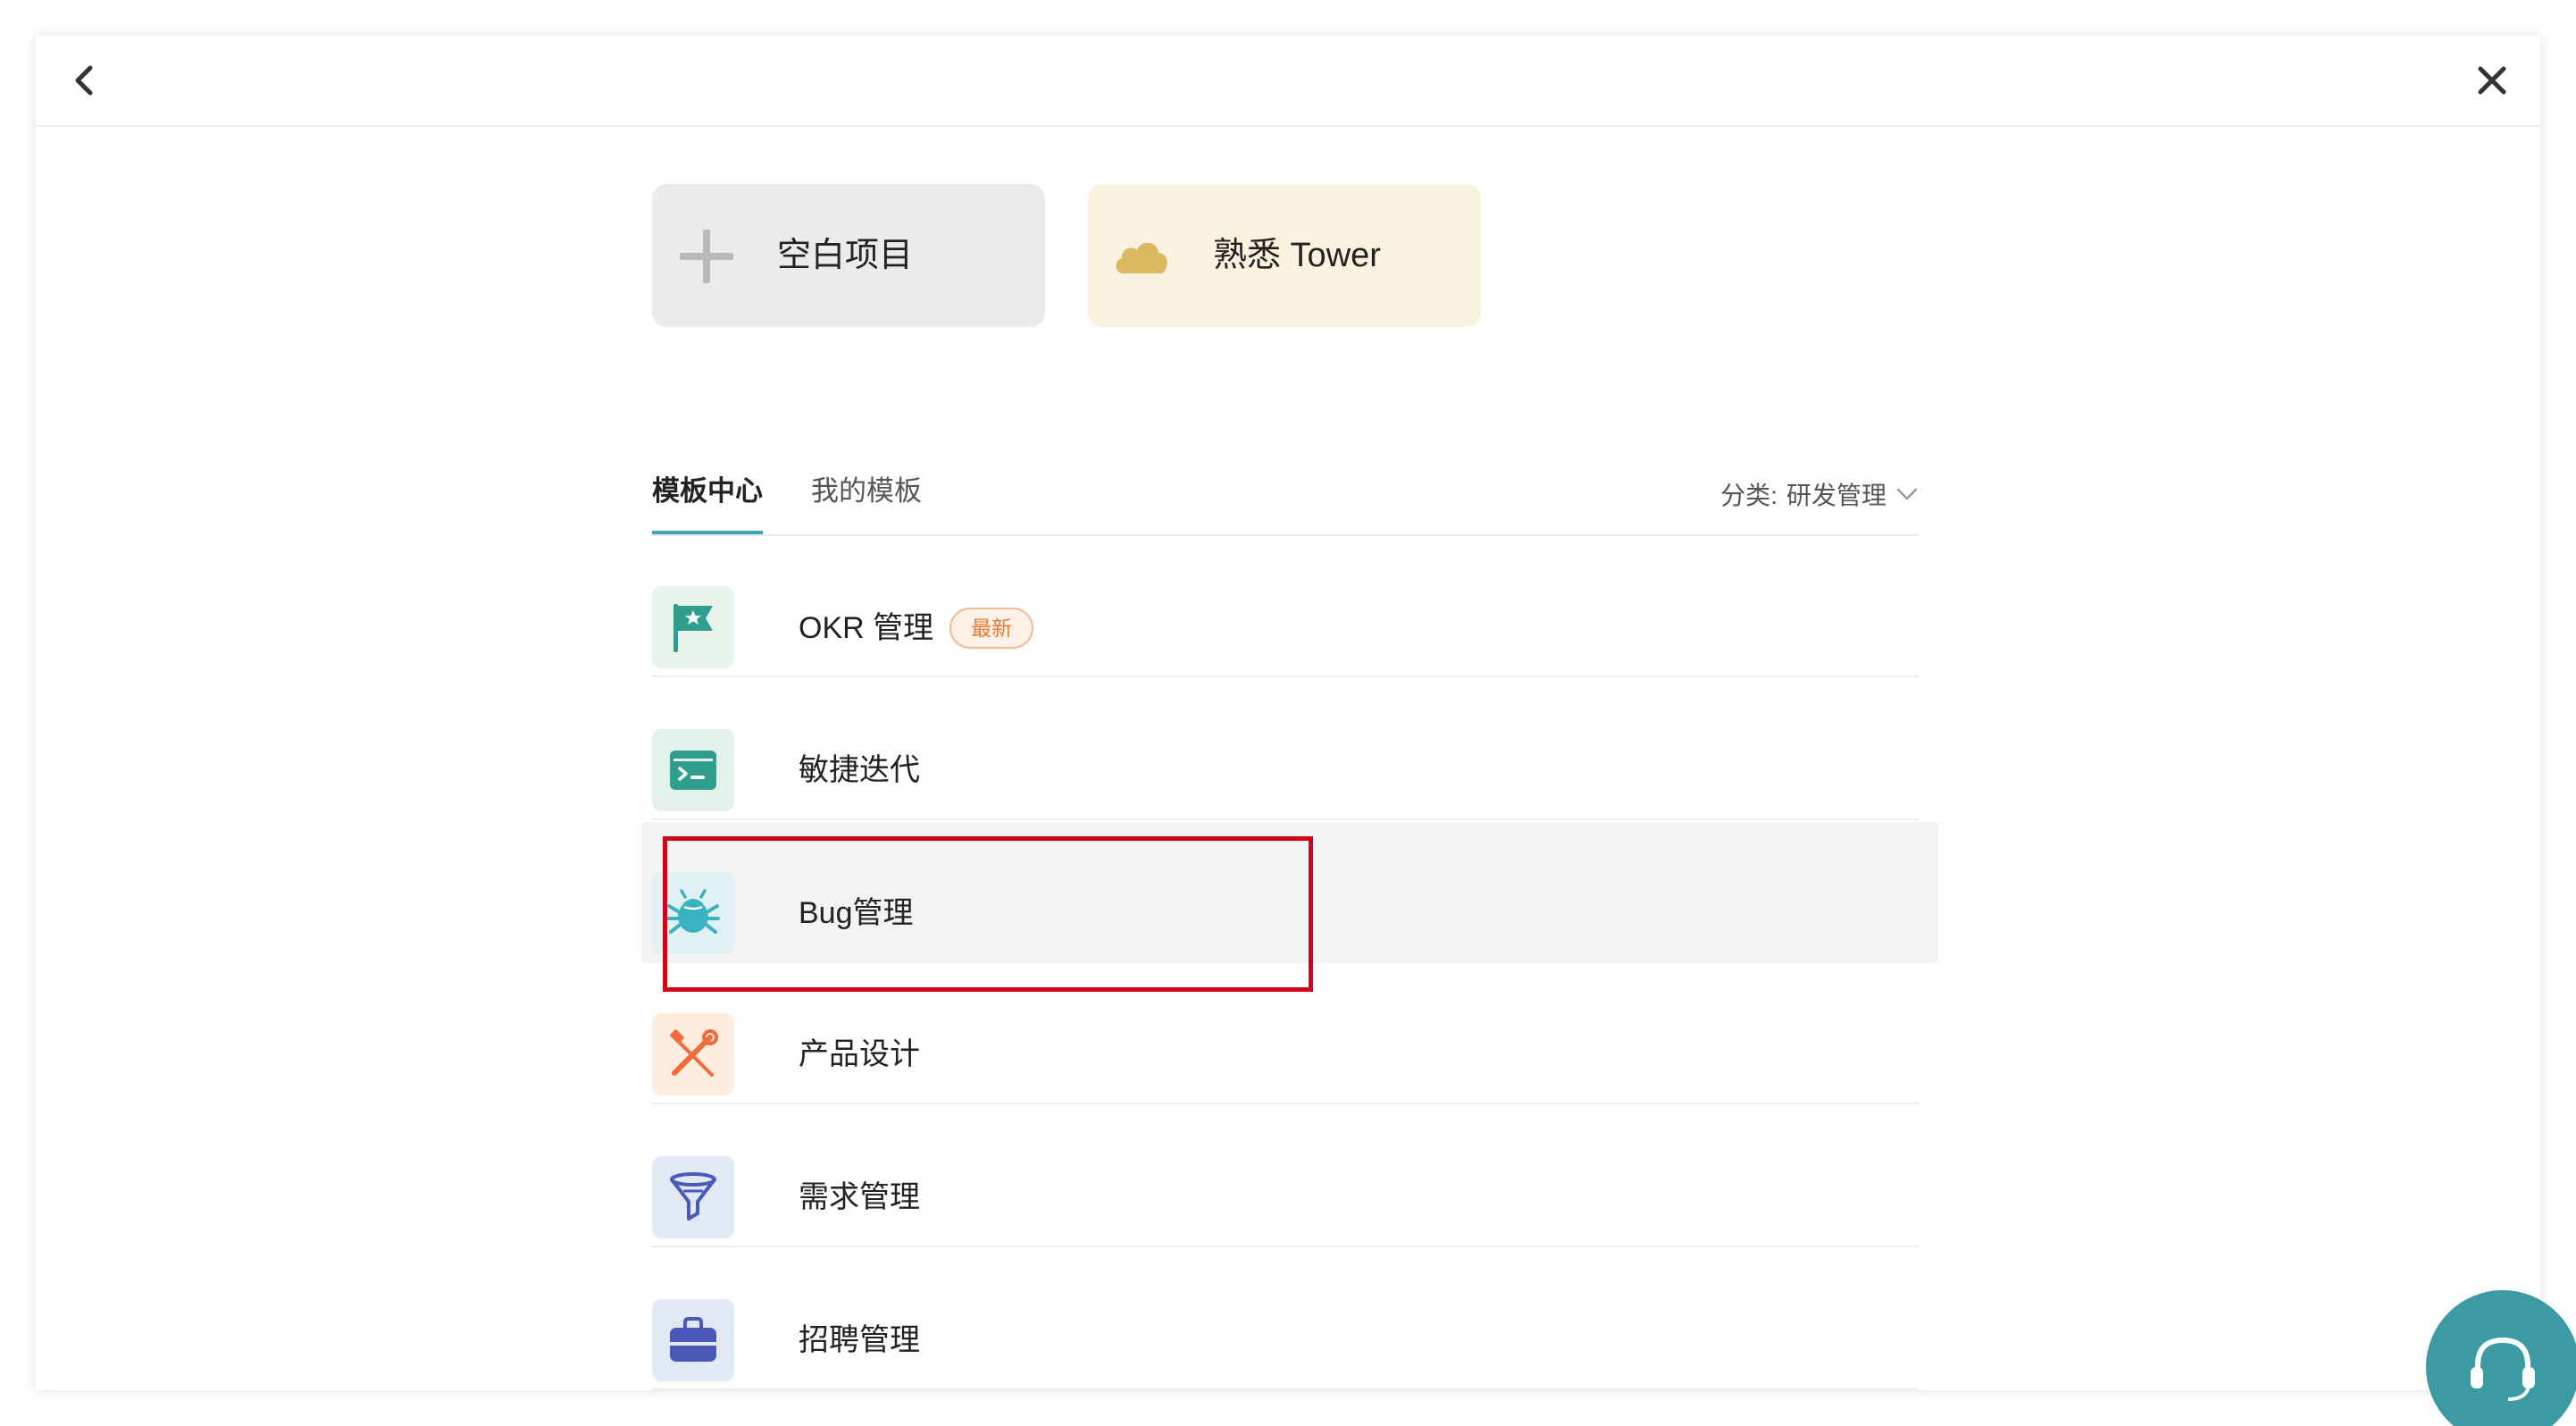  What do you see at coordinates (1285, 605) in the screenshot?
I see `template-row-okr: OKR 管理 最新` at bounding box center [1285, 605].